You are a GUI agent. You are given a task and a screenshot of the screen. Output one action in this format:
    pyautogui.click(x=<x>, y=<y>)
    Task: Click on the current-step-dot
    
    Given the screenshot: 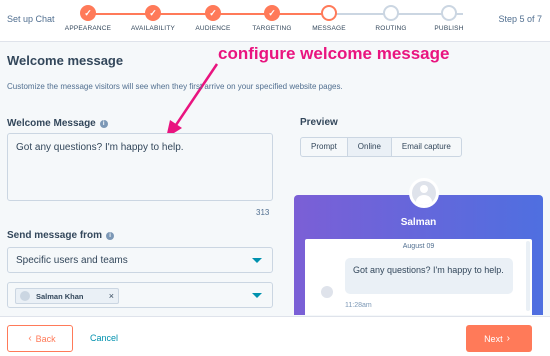 What is the action you would take?
    pyautogui.click(x=329, y=13)
    